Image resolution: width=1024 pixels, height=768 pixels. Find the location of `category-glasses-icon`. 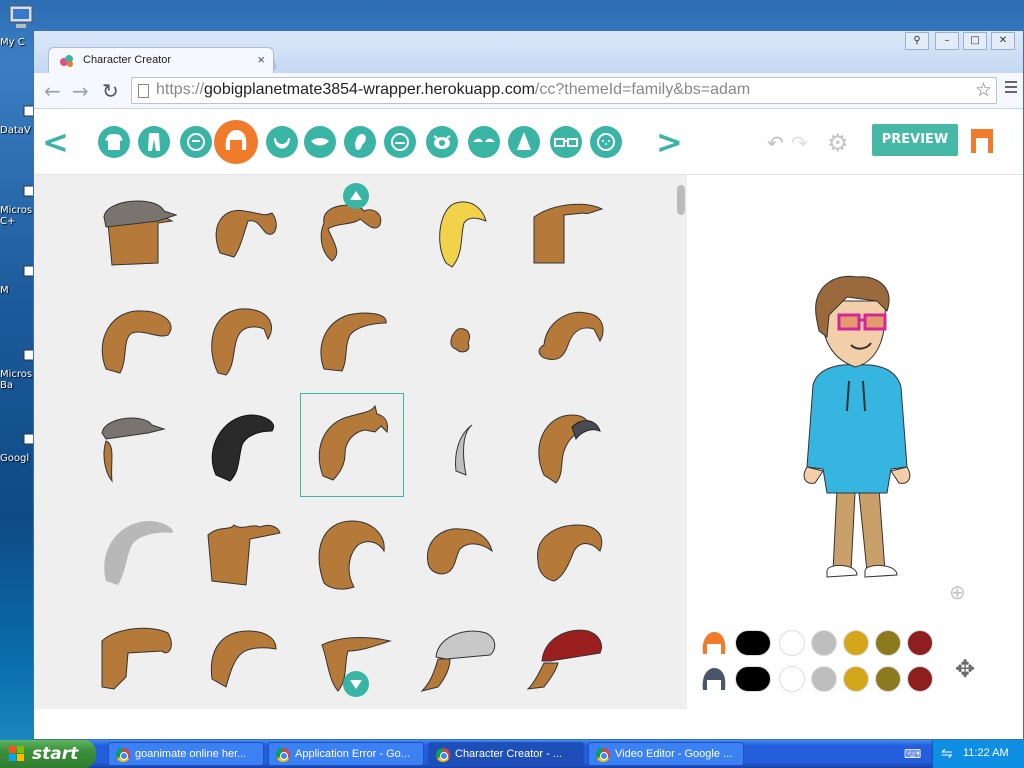

category-glasses-icon is located at coordinates (566, 142).